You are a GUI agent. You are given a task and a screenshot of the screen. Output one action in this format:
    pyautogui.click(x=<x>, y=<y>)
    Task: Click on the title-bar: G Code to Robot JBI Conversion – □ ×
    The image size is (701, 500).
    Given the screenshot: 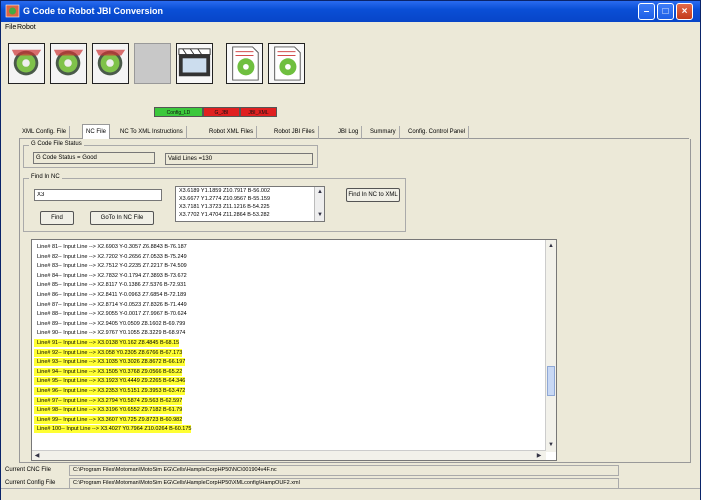 What is the action you would take?
    pyautogui.click(x=350, y=11)
    